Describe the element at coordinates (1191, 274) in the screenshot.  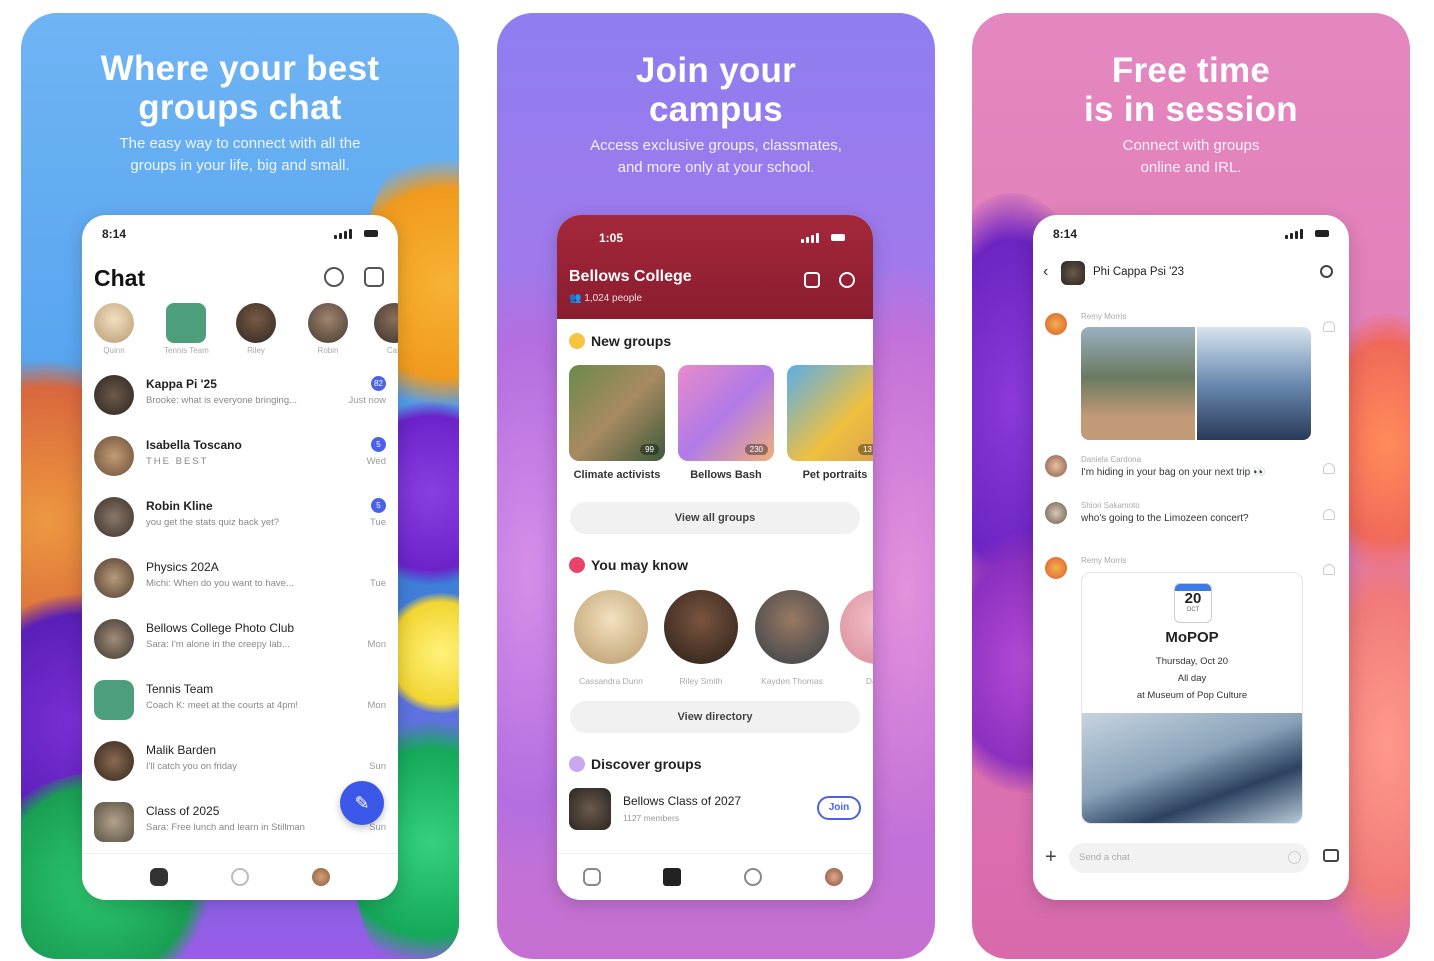
I see `chat-header: ‹ Phi Cappa Psi '23` at that location.